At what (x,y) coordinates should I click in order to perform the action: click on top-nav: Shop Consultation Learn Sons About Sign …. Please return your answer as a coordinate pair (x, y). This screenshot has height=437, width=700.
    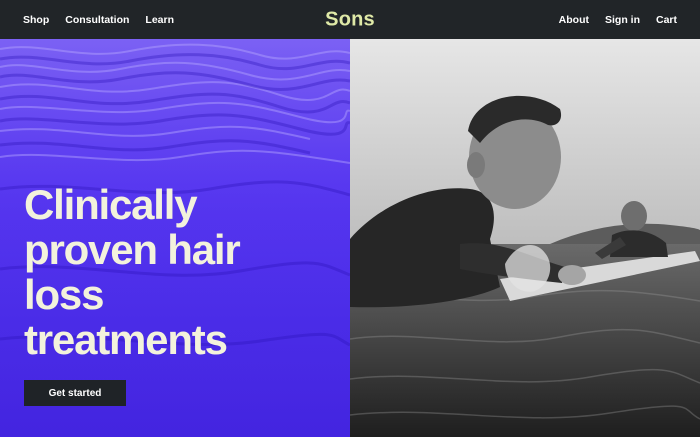
    Looking at the image, I should click on (350, 19).